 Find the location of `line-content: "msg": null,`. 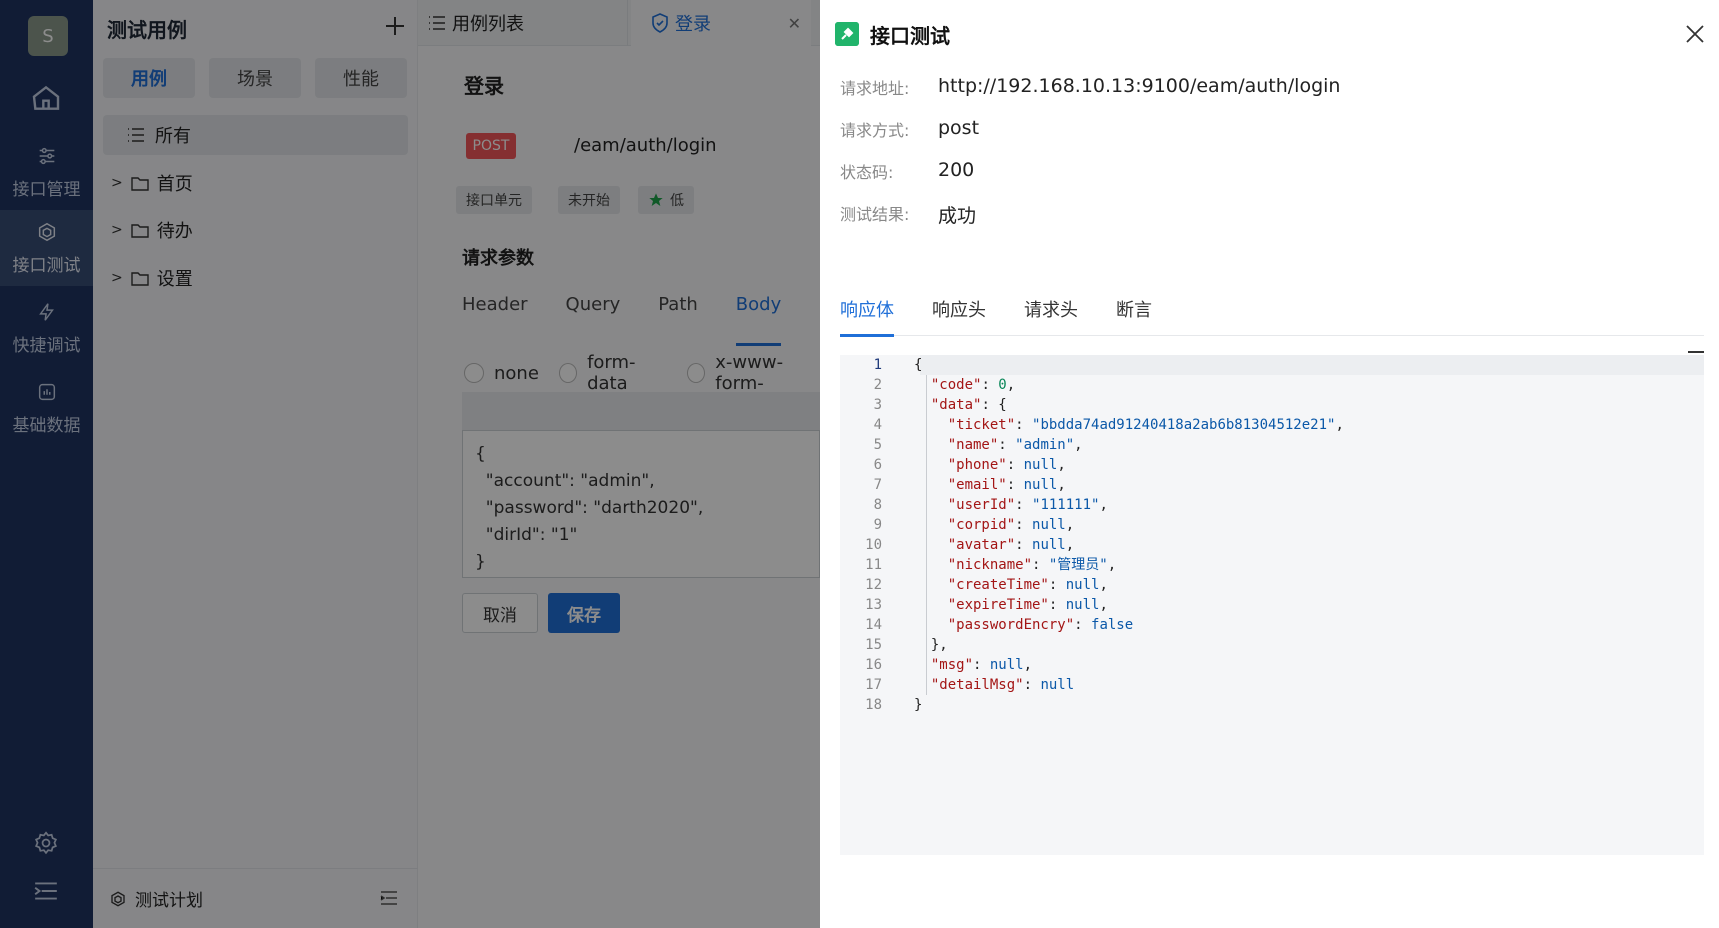

line-content: "msg": null, is located at coordinates (981, 665).